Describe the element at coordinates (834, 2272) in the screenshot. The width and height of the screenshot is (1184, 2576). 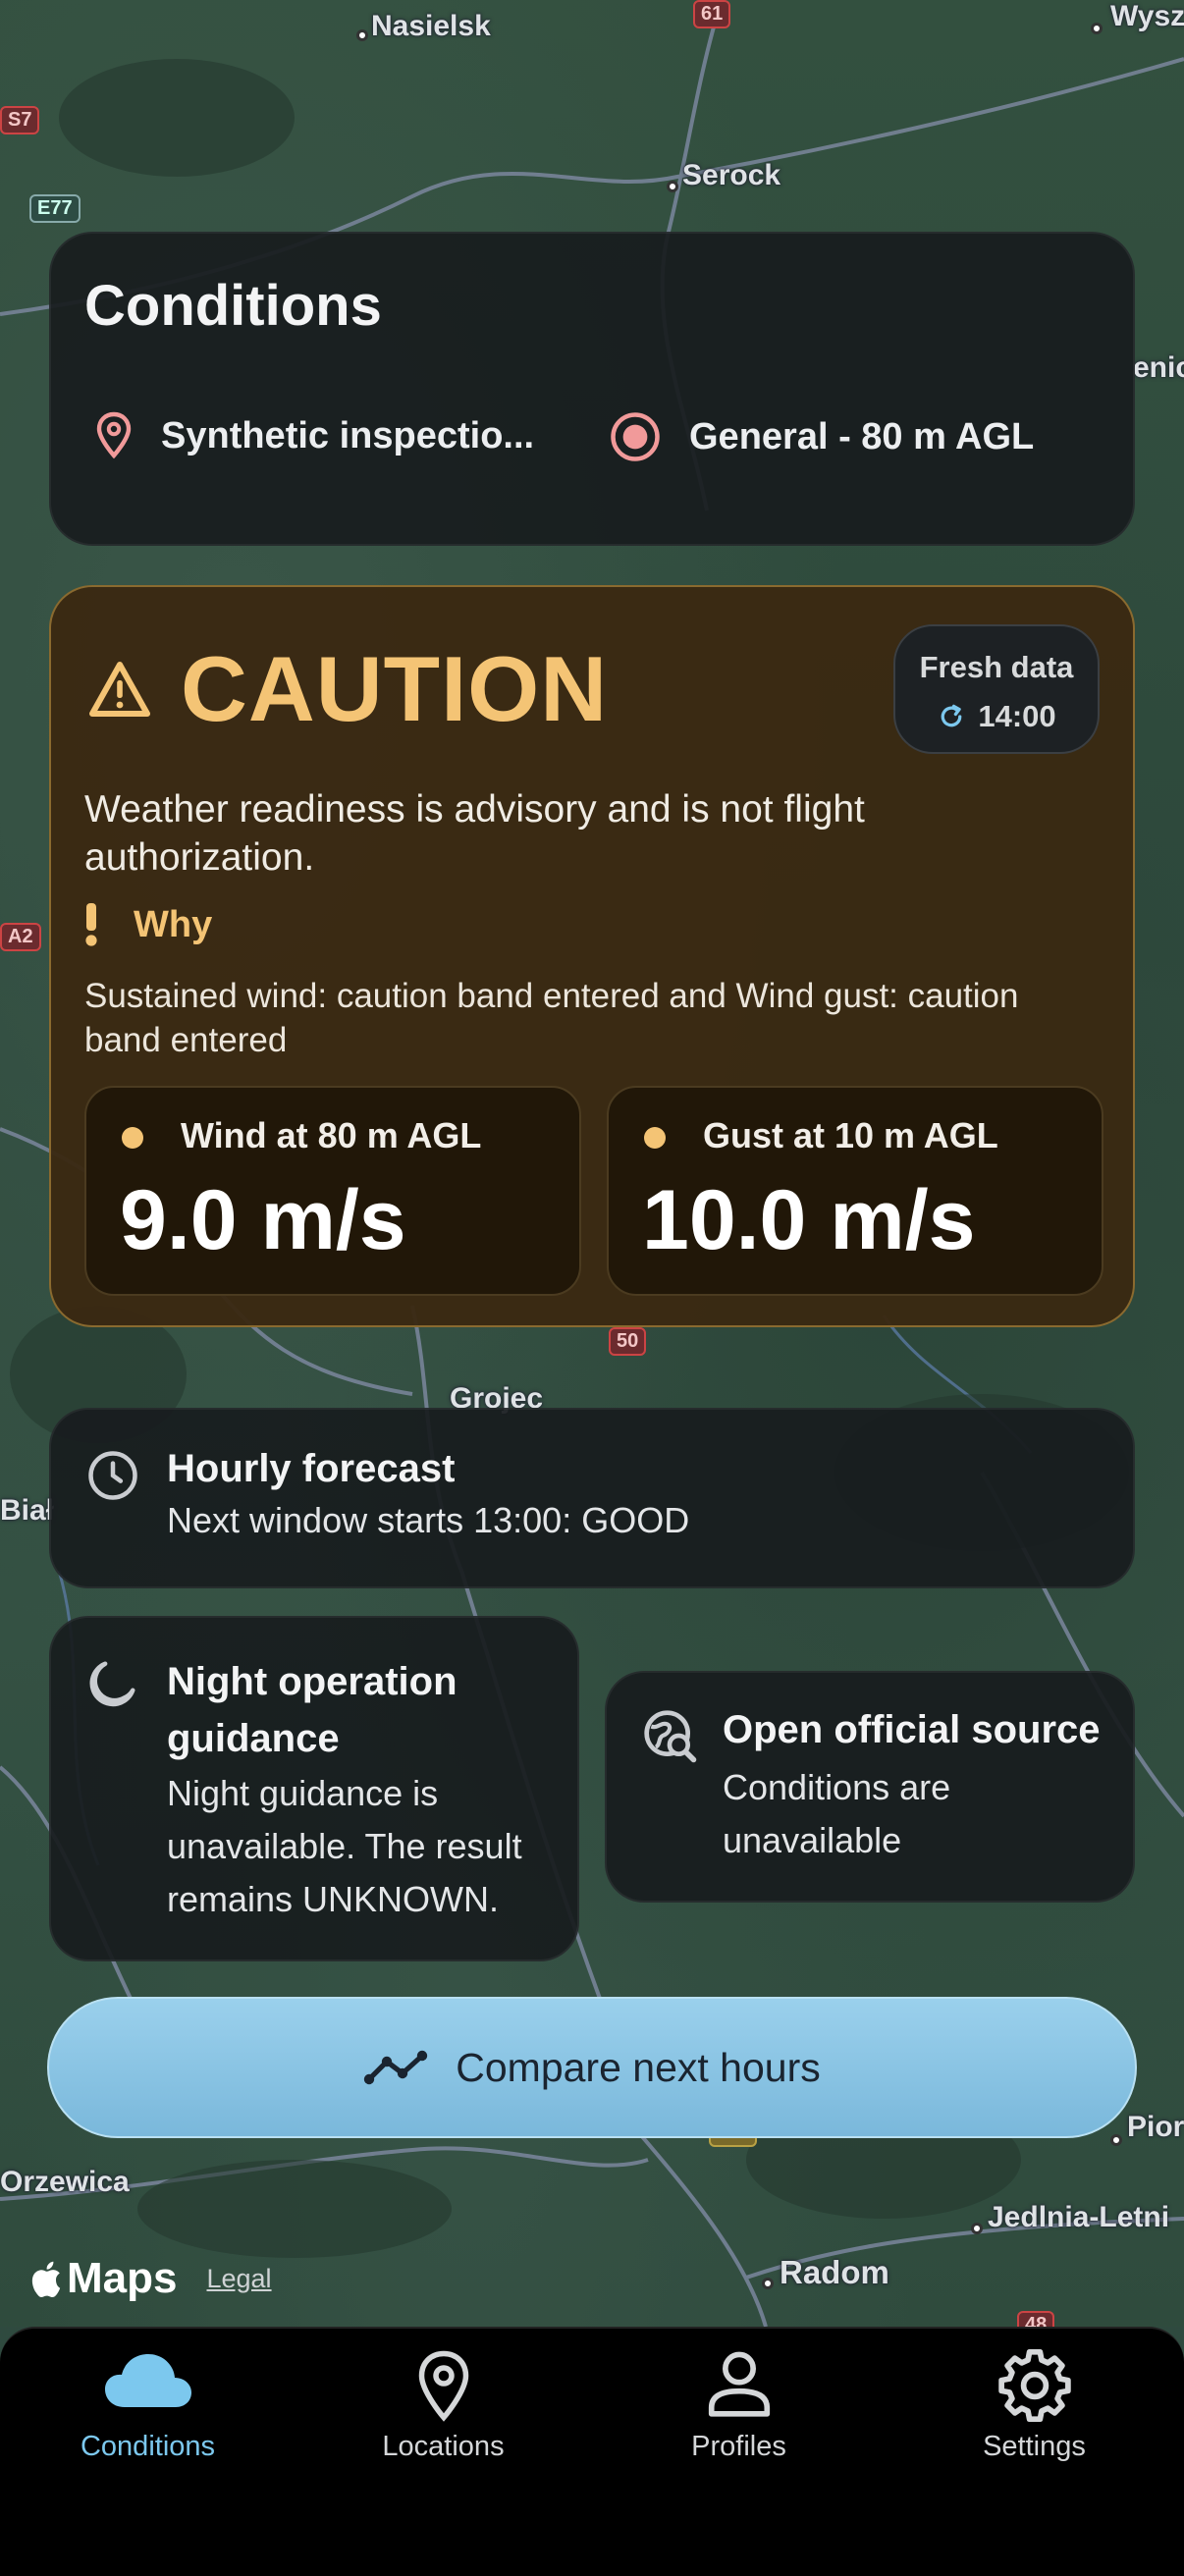
I see `map-place-label: Radom` at that location.